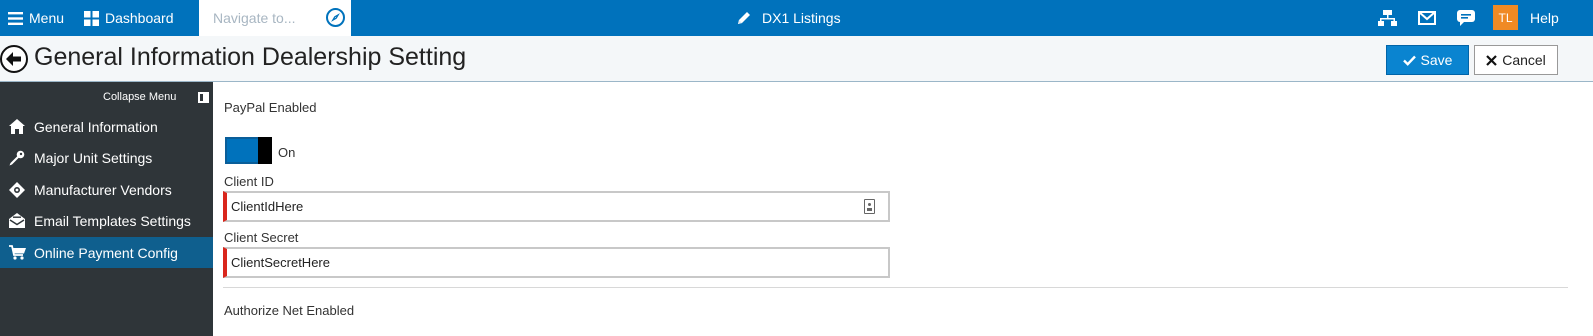  What do you see at coordinates (801, 18) in the screenshot?
I see `app-title: DX1 Listings` at bounding box center [801, 18].